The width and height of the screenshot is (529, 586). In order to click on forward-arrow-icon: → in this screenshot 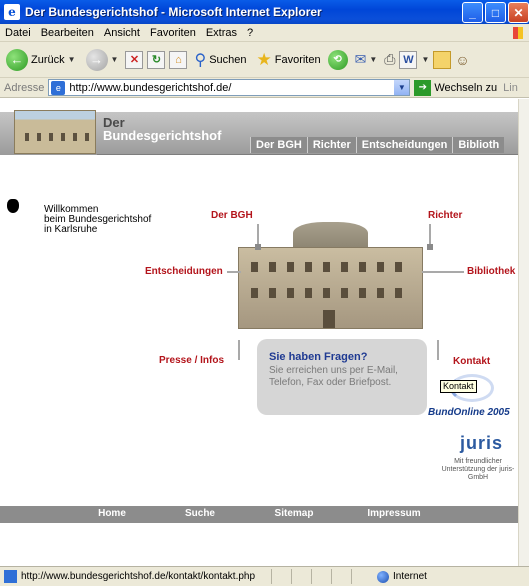, I will do `click(96, 59)`.